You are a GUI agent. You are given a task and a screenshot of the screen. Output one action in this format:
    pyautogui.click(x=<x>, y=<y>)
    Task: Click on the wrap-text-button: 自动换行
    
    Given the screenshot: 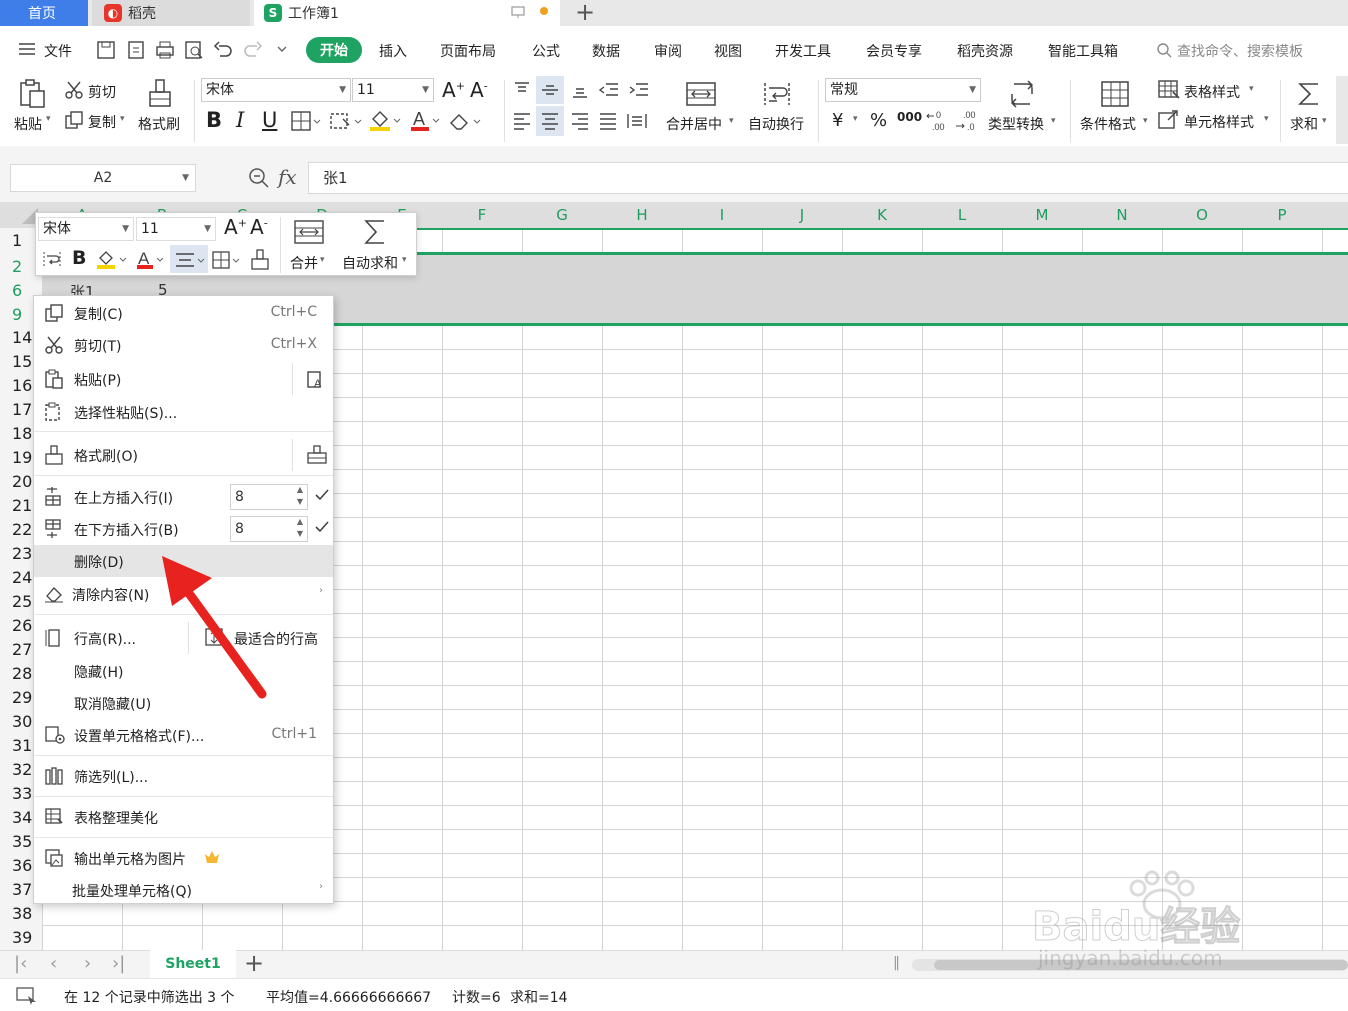 What is the action you would take?
    pyautogui.click(x=776, y=124)
    